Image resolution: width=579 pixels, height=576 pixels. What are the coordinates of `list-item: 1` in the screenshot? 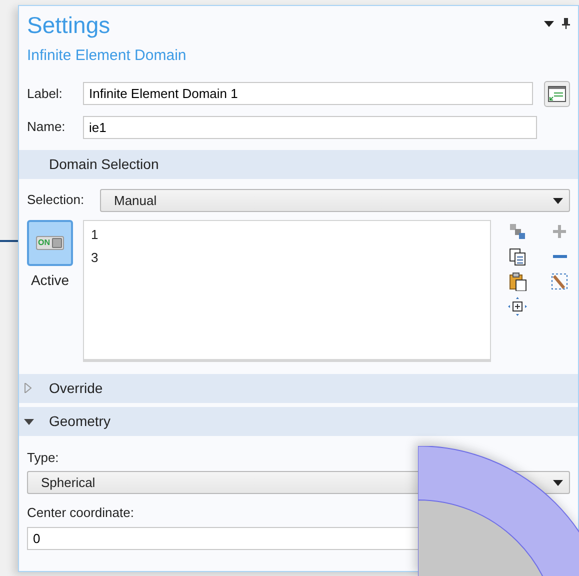 It's located at (287, 234).